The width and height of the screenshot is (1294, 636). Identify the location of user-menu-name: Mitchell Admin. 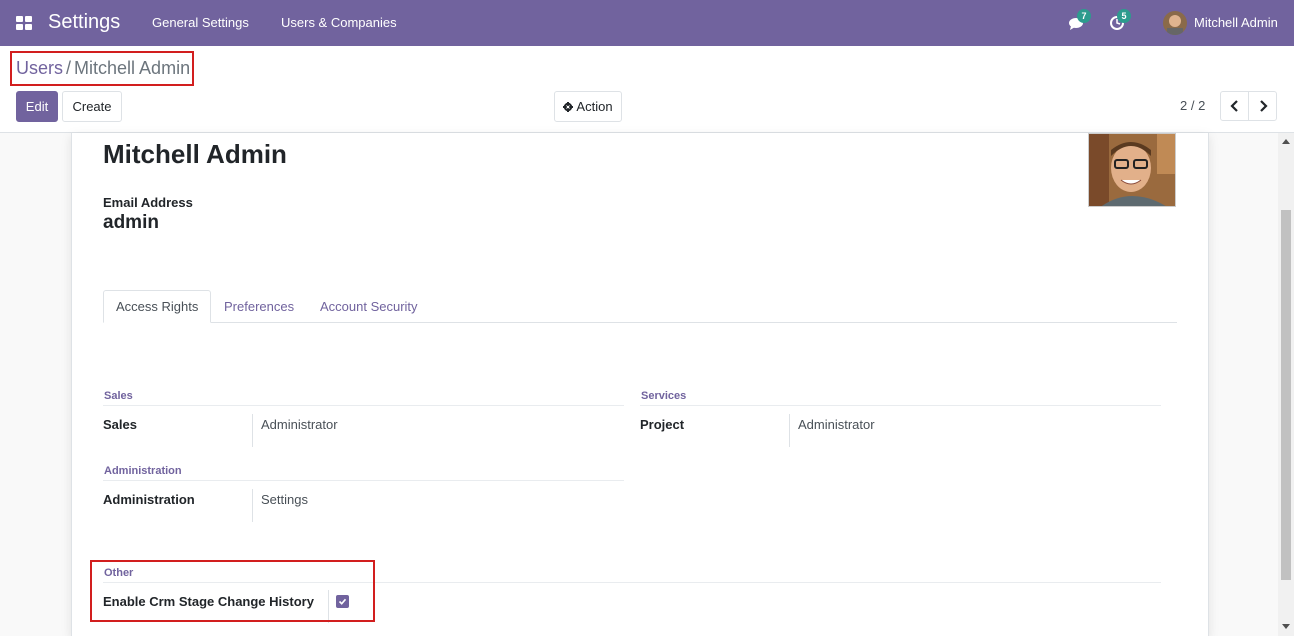
(1236, 22).